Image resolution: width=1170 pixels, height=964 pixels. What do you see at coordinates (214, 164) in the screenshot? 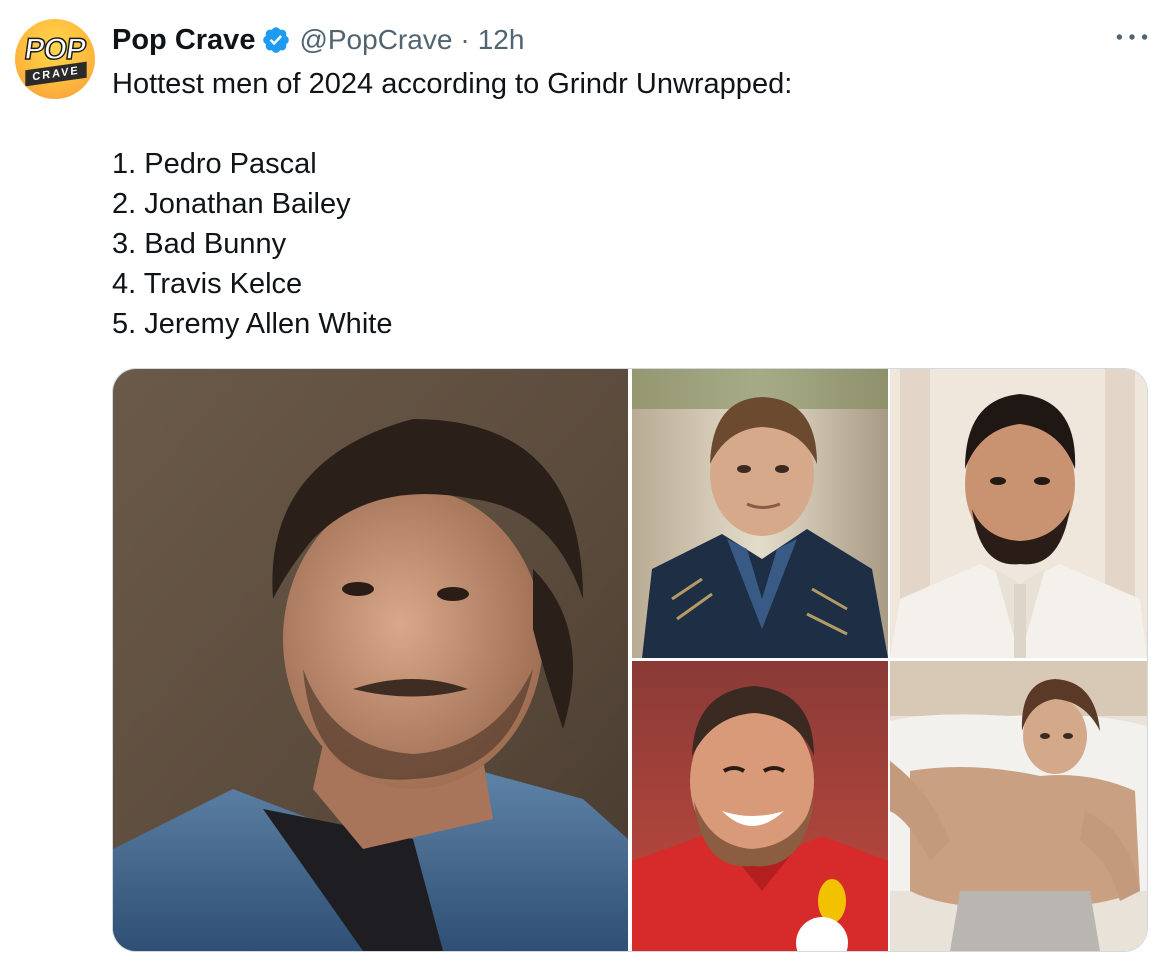
I see `list-item: 1. Pedro Pascal` at bounding box center [214, 164].